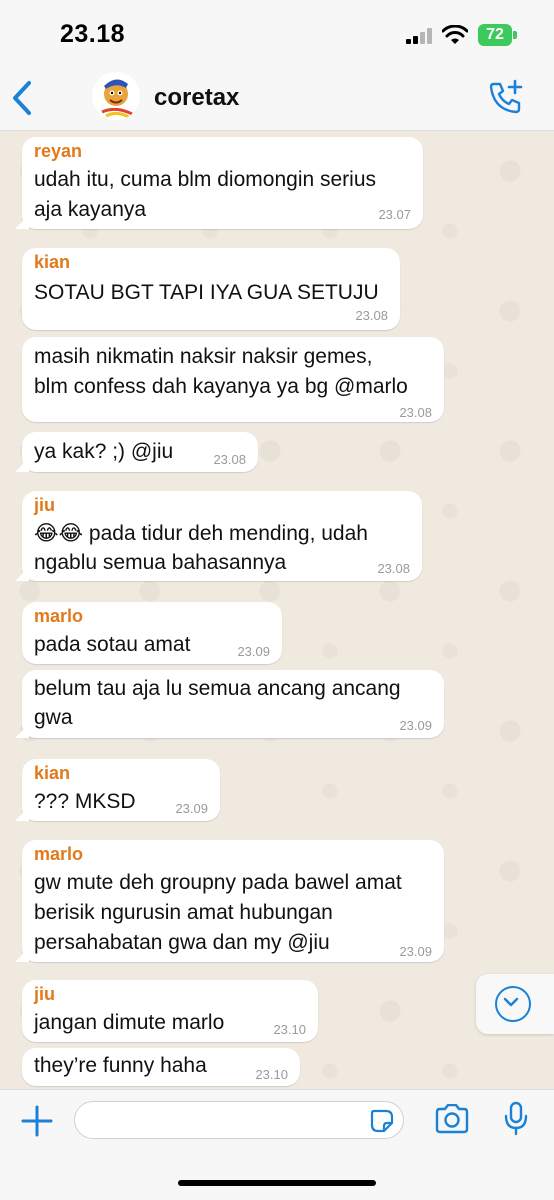 The height and width of the screenshot is (1200, 554). Describe the element at coordinates (382, 1121) in the screenshot. I see `sticker-icon` at that location.